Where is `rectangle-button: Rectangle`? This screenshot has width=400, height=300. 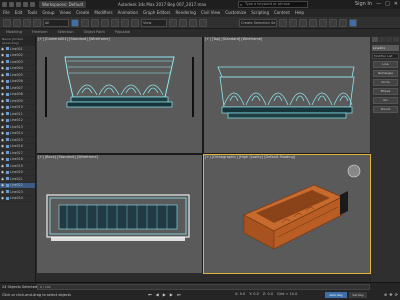 rectangle-button: Rectangle is located at coordinates (385, 73).